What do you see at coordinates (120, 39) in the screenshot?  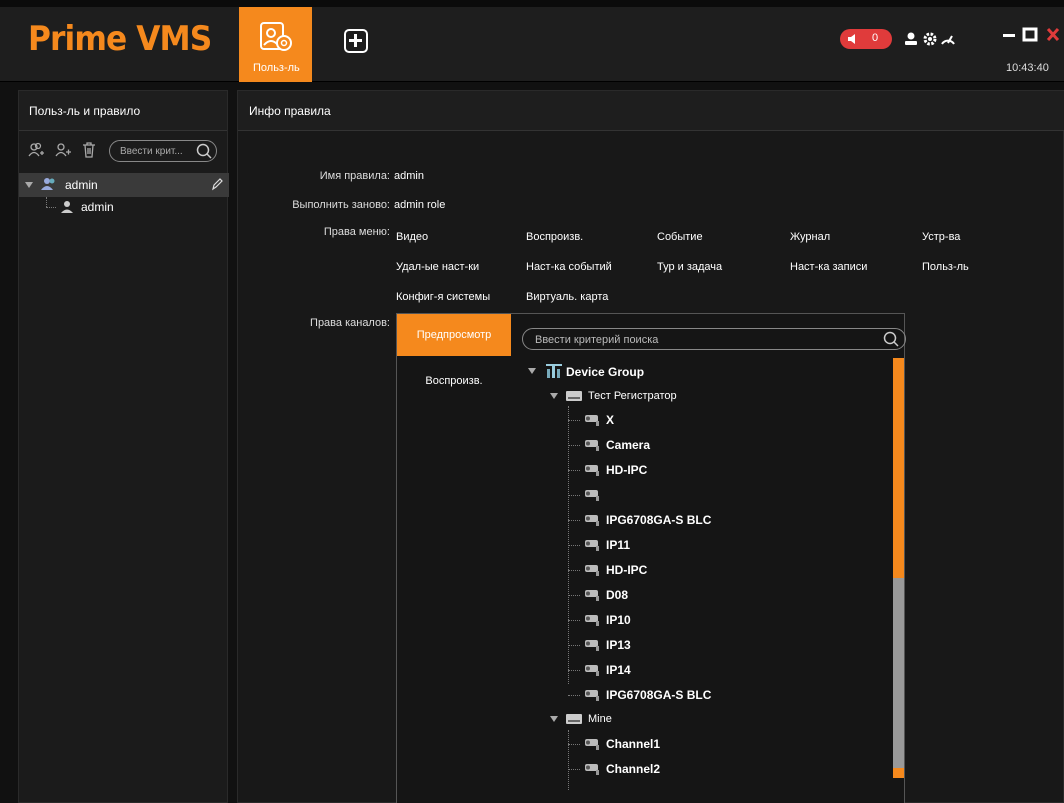 I see `app-logo: Prime VMS` at bounding box center [120, 39].